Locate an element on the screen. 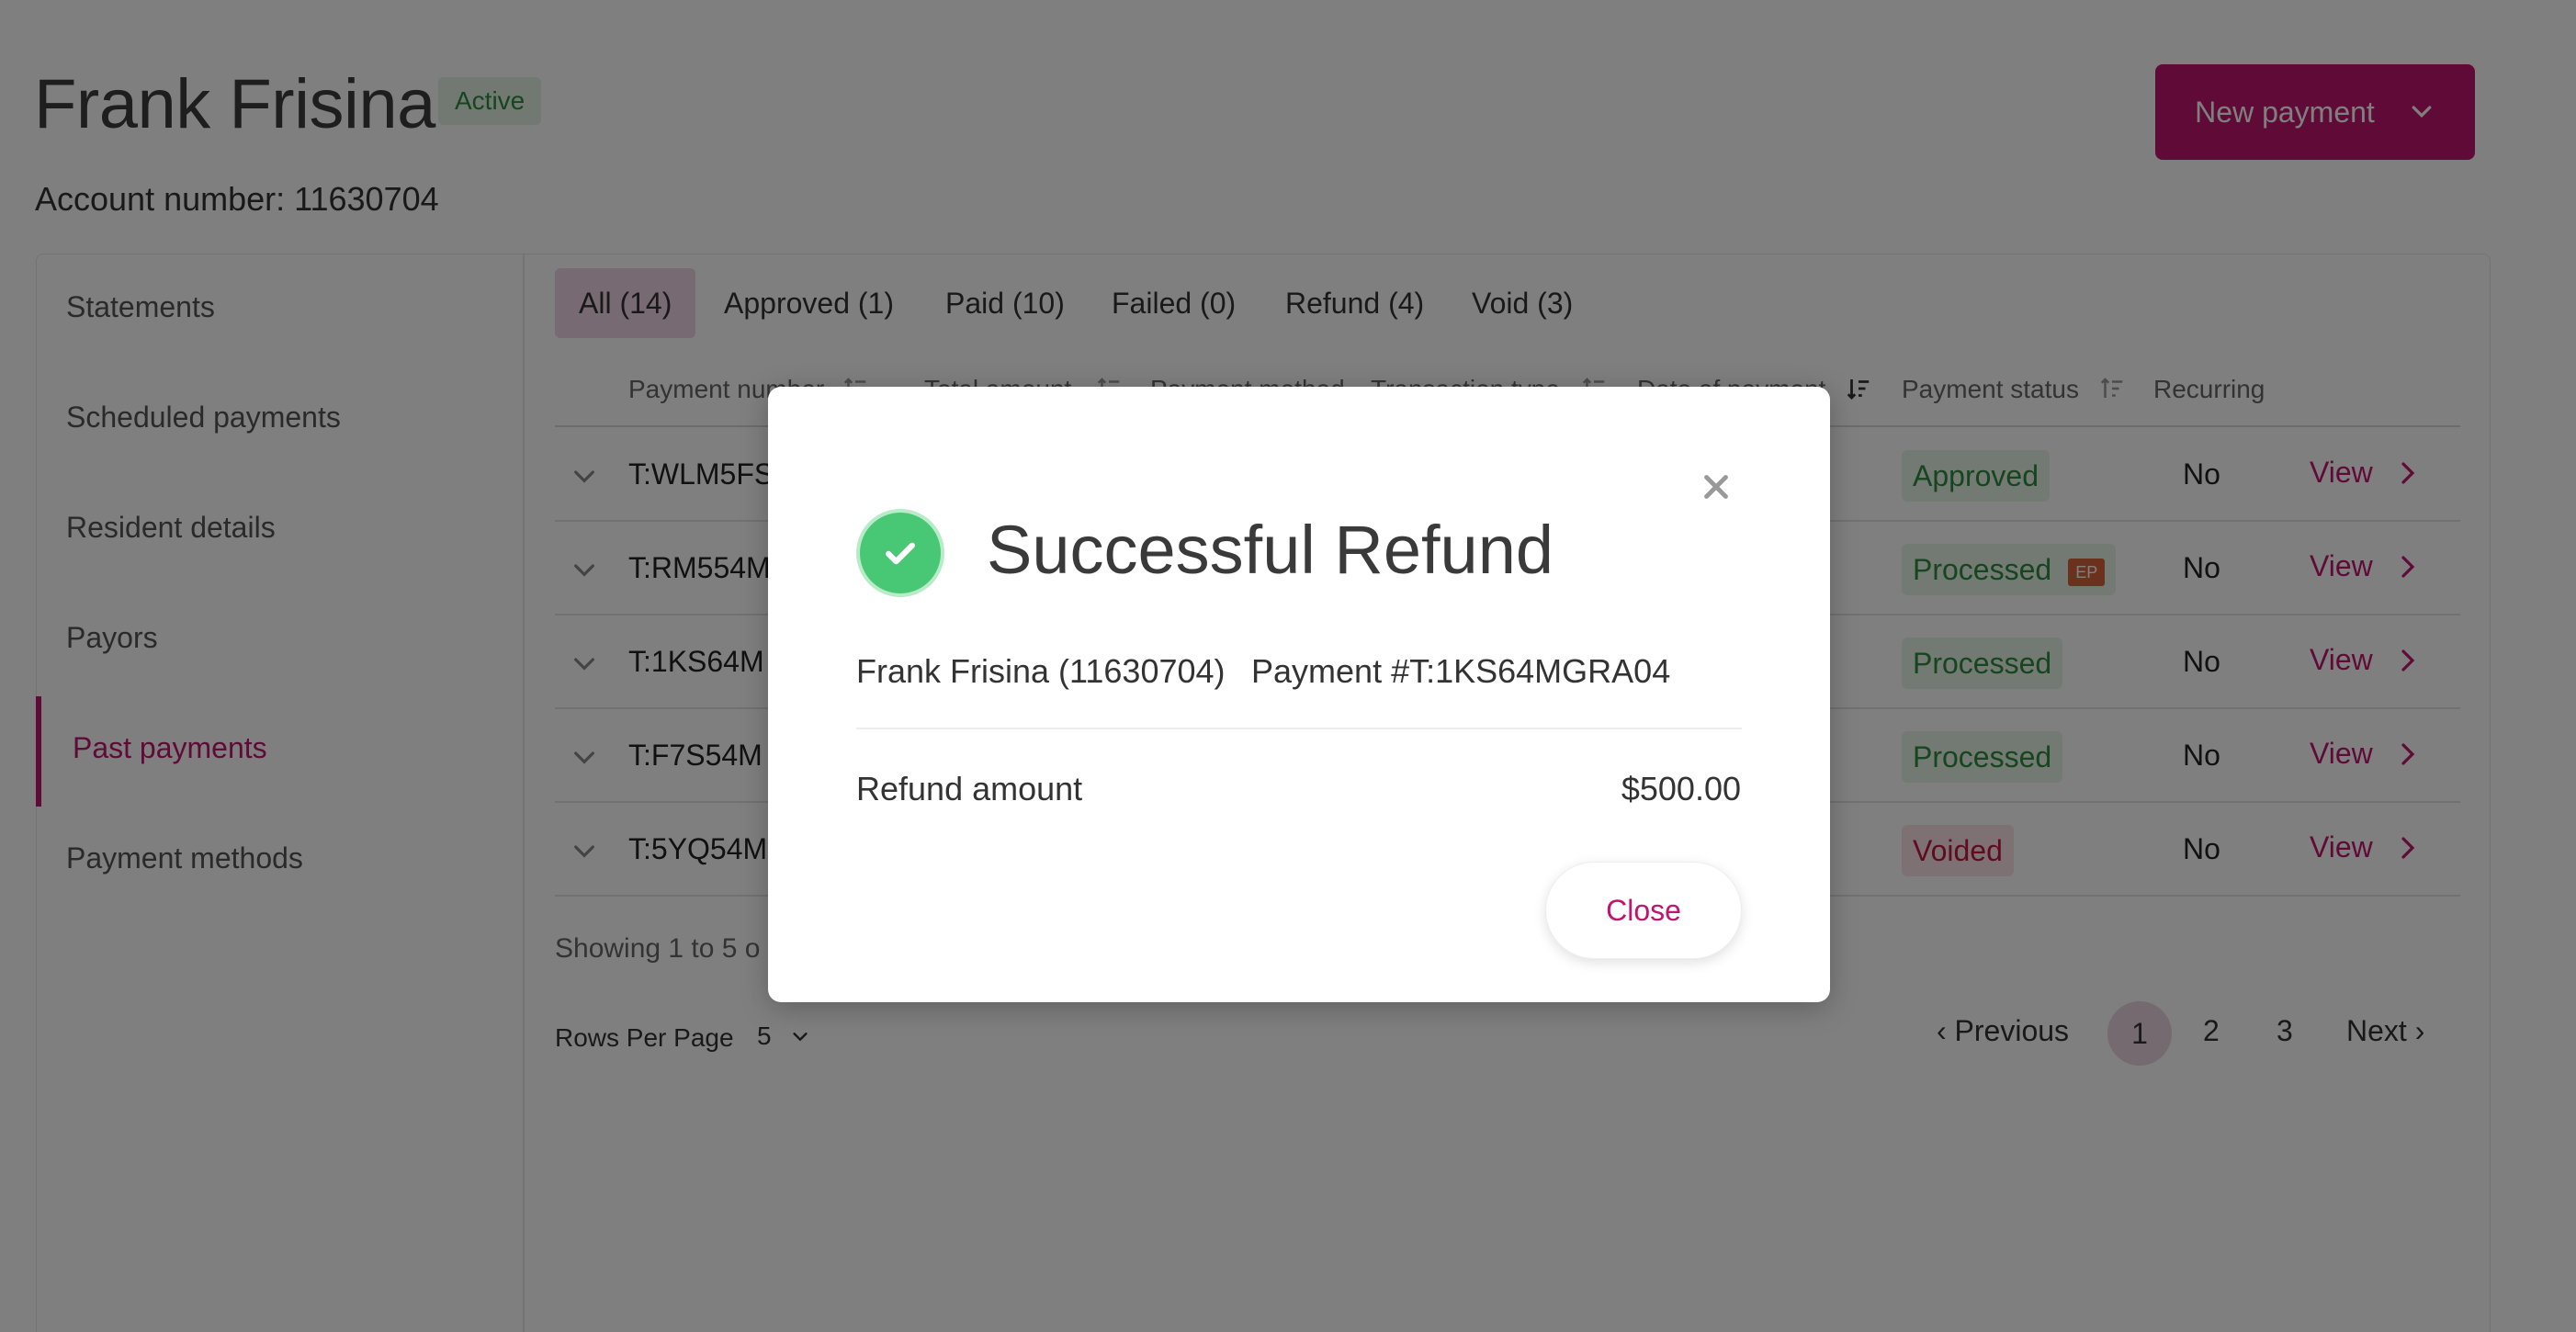  refund-amount-label: Refund amount is located at coordinates (969, 788).